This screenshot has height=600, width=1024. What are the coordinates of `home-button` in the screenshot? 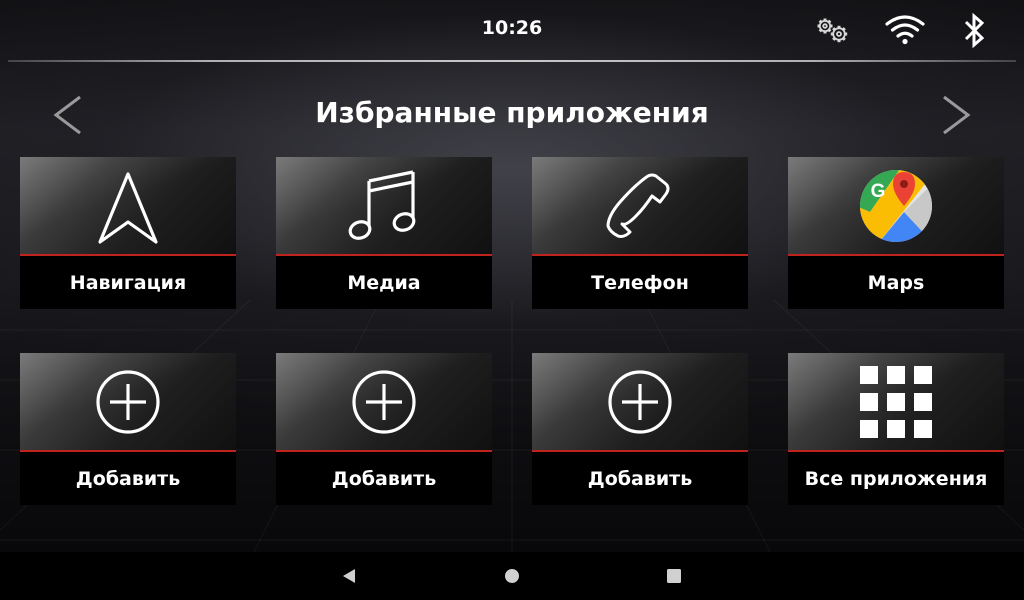 It's located at (512, 576).